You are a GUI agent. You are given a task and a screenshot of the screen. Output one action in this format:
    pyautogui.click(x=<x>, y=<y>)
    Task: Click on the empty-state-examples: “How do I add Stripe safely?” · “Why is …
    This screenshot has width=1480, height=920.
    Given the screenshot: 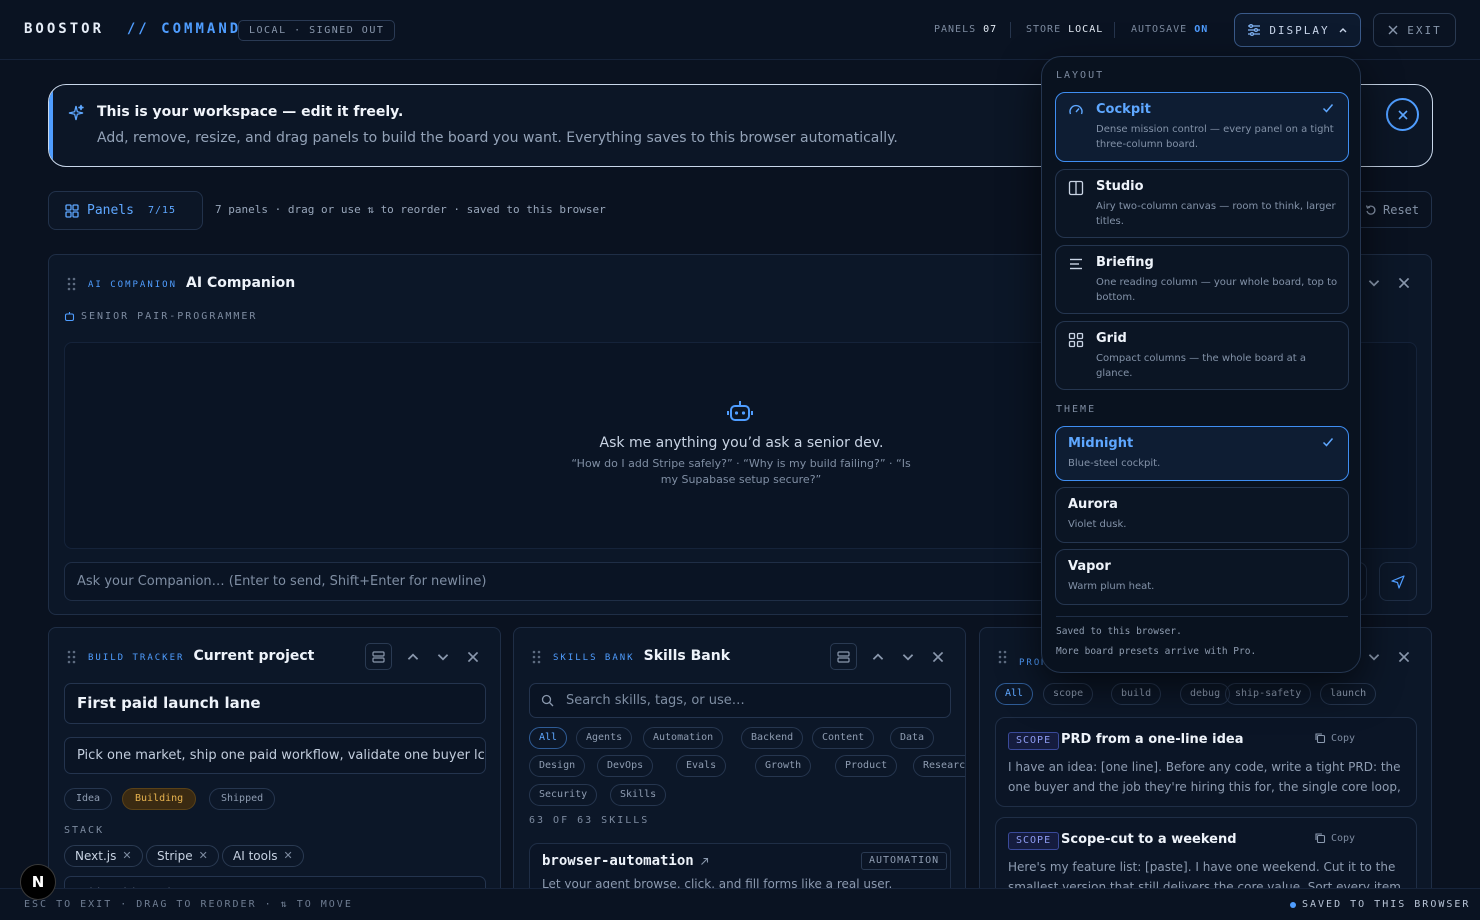 What is the action you would take?
    pyautogui.click(x=741, y=471)
    